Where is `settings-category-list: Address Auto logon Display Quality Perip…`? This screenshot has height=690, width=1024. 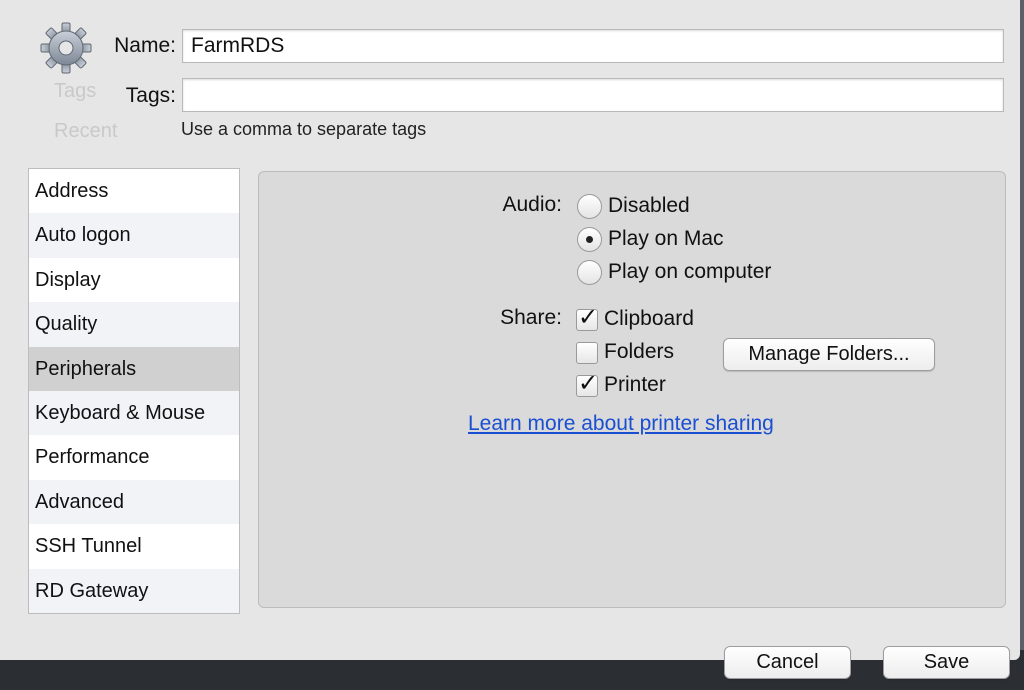
settings-category-list: Address Auto logon Display Quality Perip… is located at coordinates (134, 391).